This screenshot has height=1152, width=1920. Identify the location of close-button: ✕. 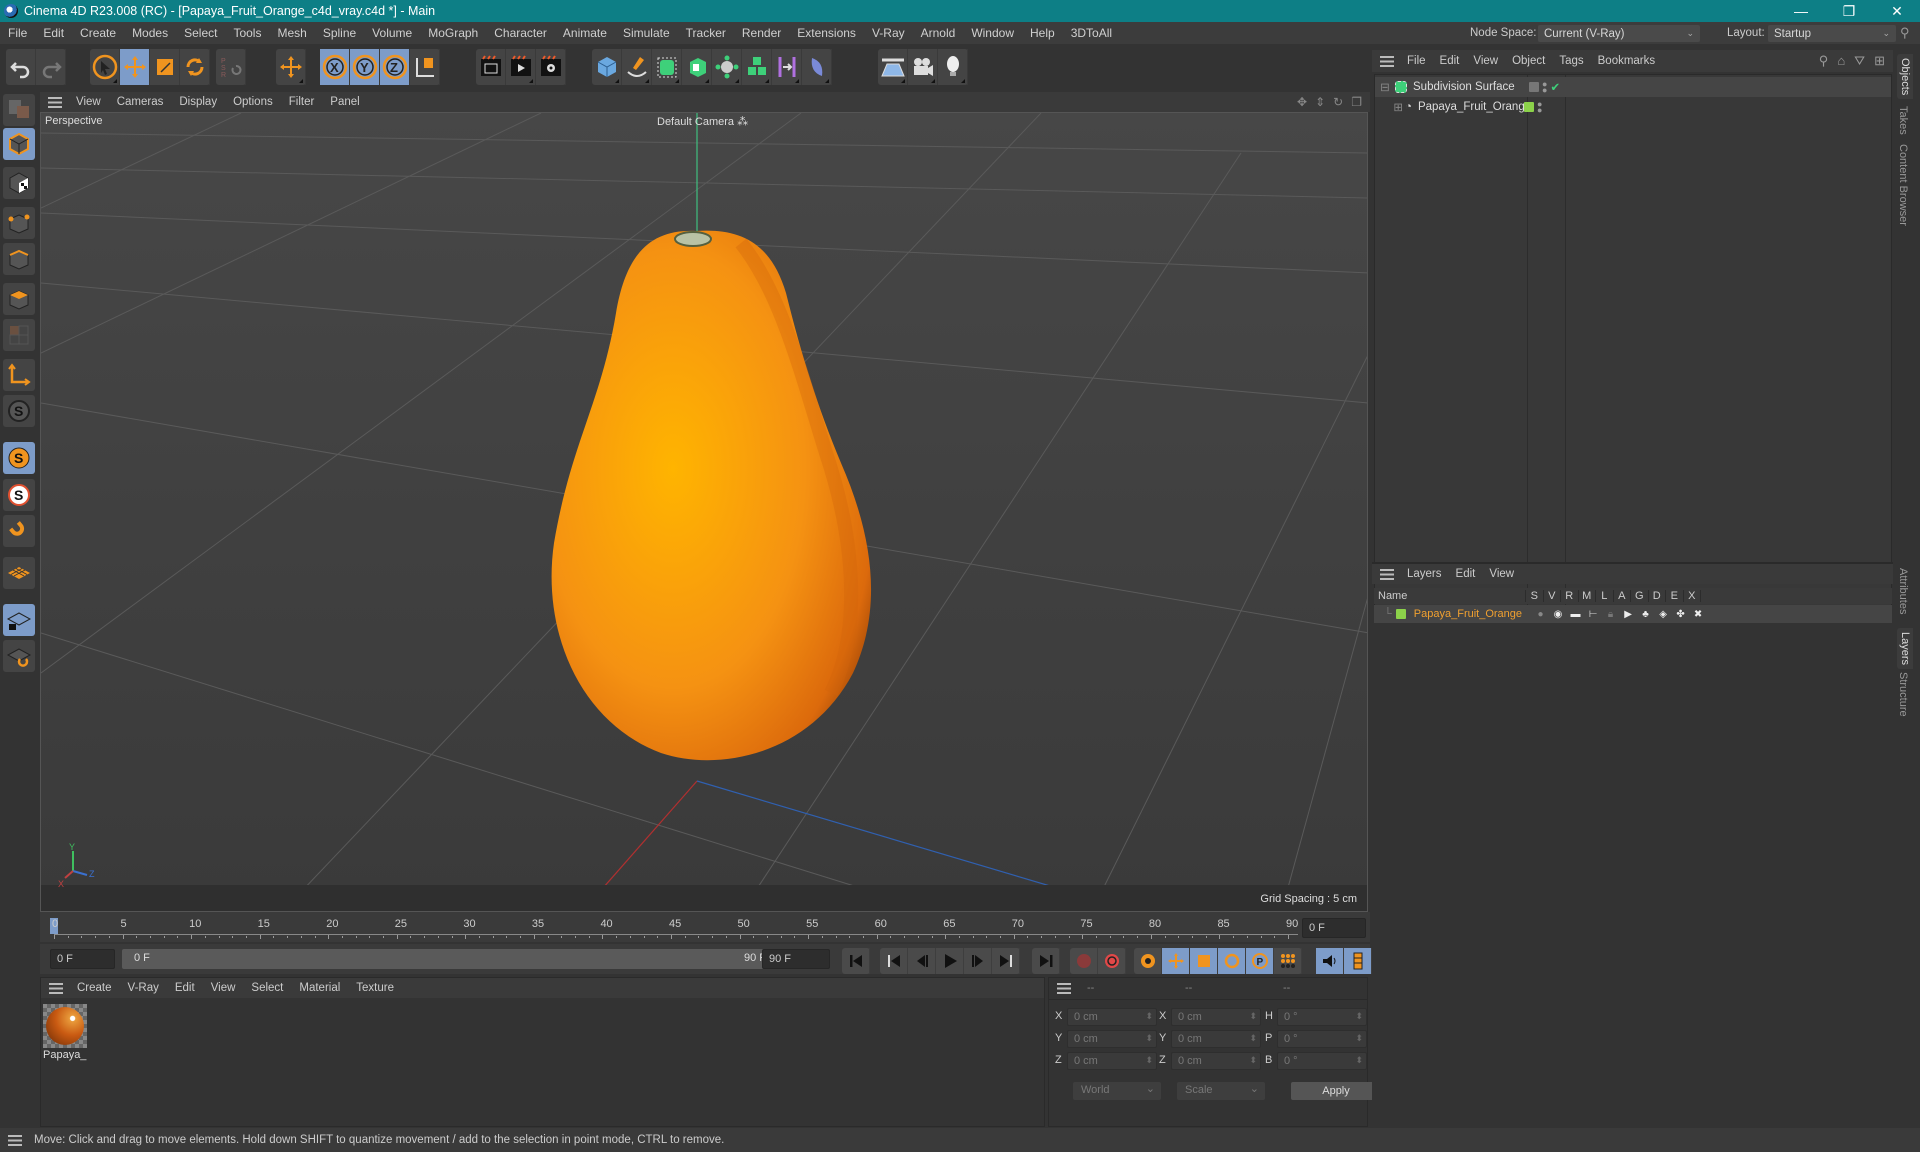
(1897, 11).